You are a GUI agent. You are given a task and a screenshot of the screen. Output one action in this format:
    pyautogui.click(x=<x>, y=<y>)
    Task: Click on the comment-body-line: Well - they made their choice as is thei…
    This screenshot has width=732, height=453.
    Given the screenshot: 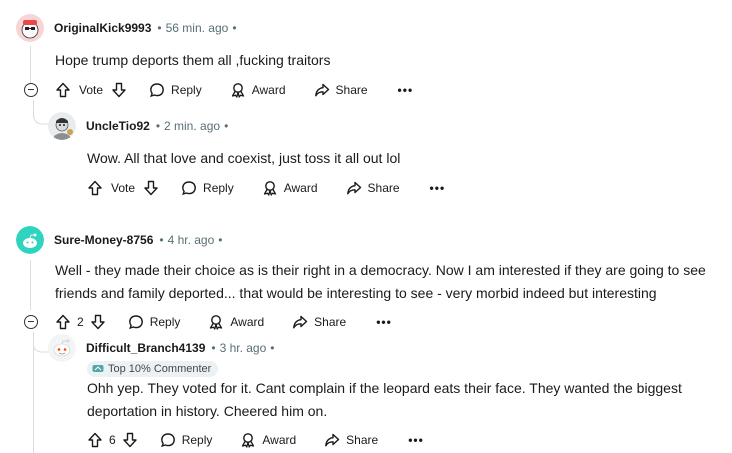 What is the action you would take?
    pyautogui.click(x=380, y=270)
    